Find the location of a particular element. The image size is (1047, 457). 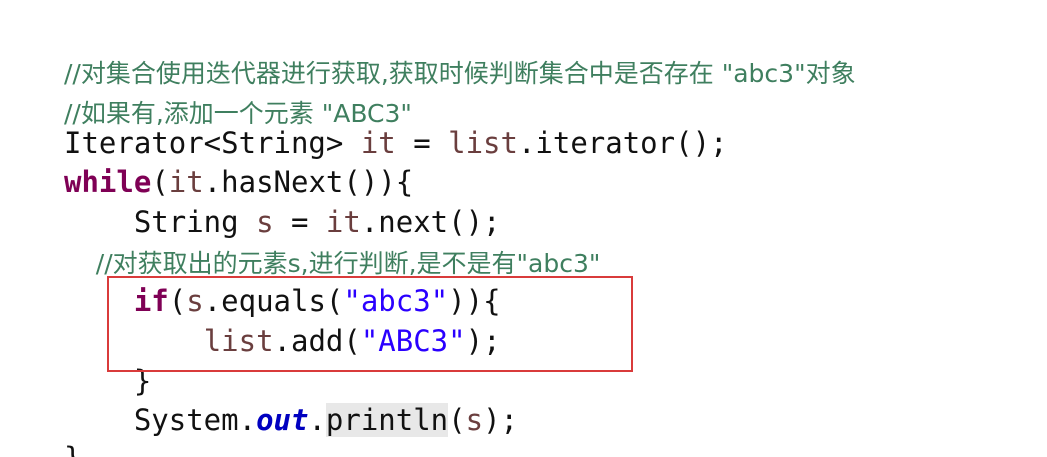

line-5: String s = it.next(); is located at coordinates (282, 222).